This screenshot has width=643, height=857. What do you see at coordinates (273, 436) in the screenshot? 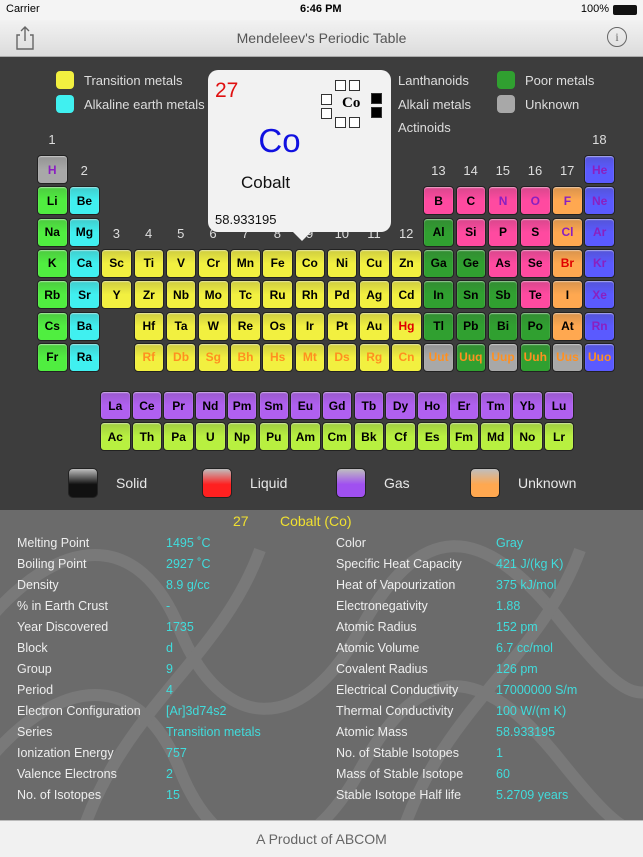
I see `element-pu: Pu` at bounding box center [273, 436].